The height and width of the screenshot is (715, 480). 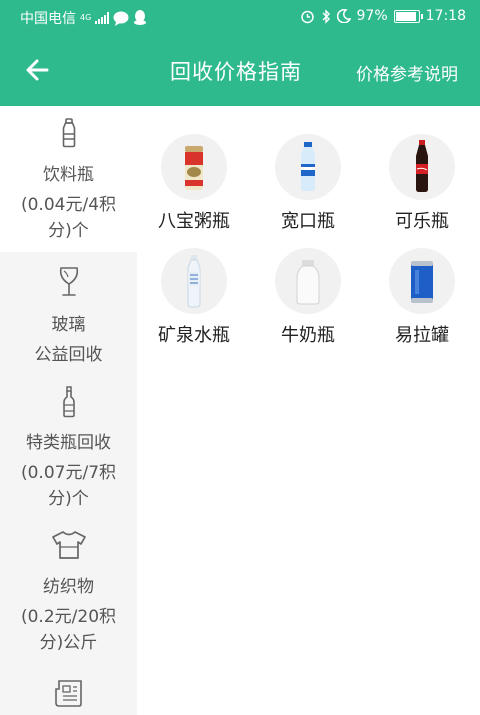 I want to click on category-textile: 纺织物 (0.2元/20积 分)公斤, so click(x=68, y=591).